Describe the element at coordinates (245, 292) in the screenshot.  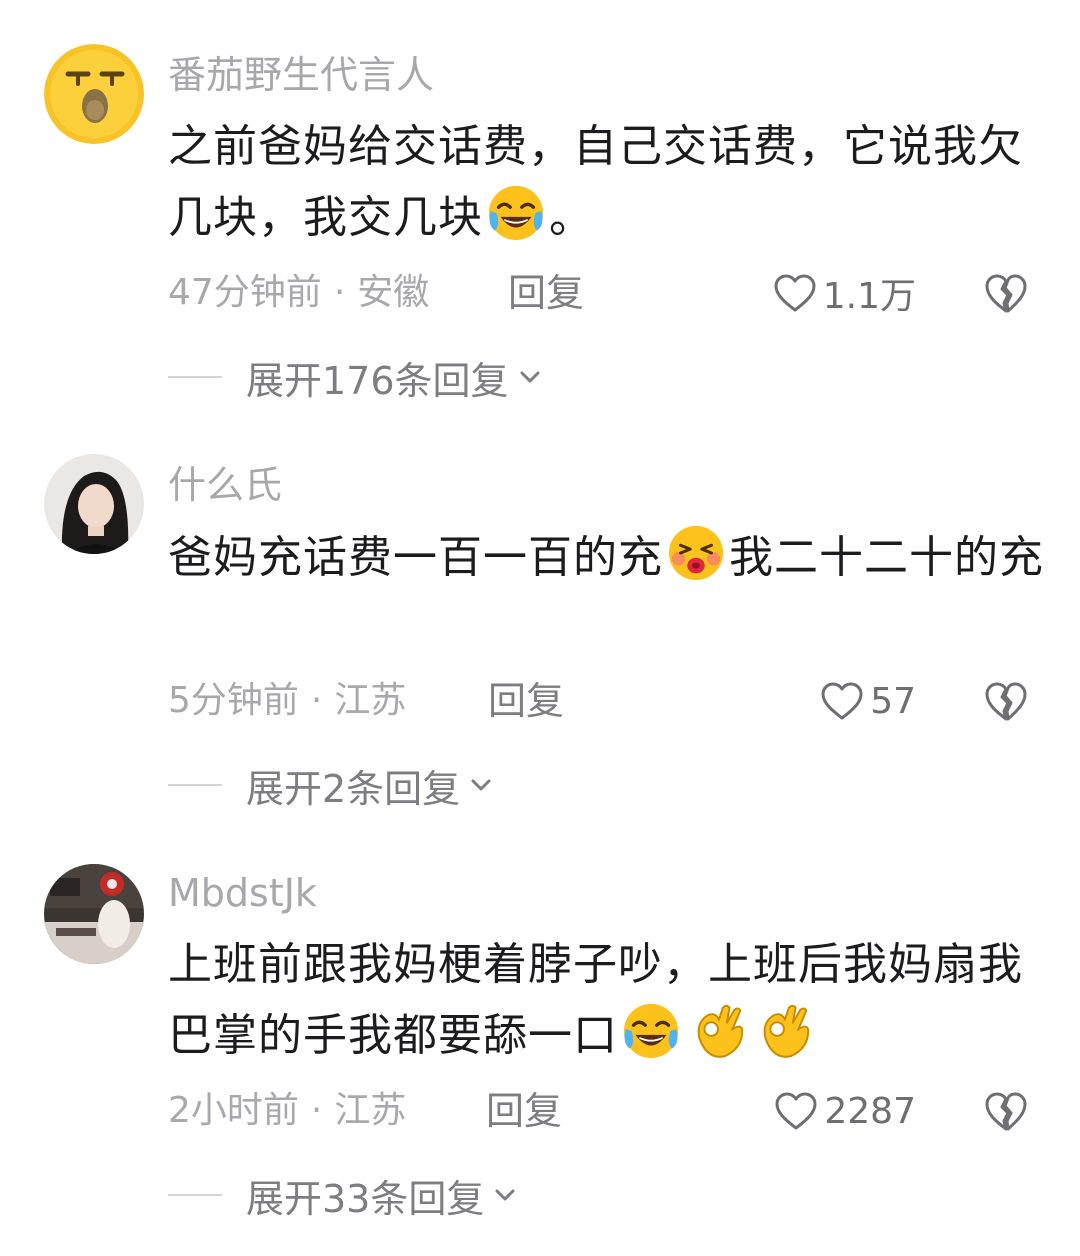
I see `comment-time: 47分钟前` at that location.